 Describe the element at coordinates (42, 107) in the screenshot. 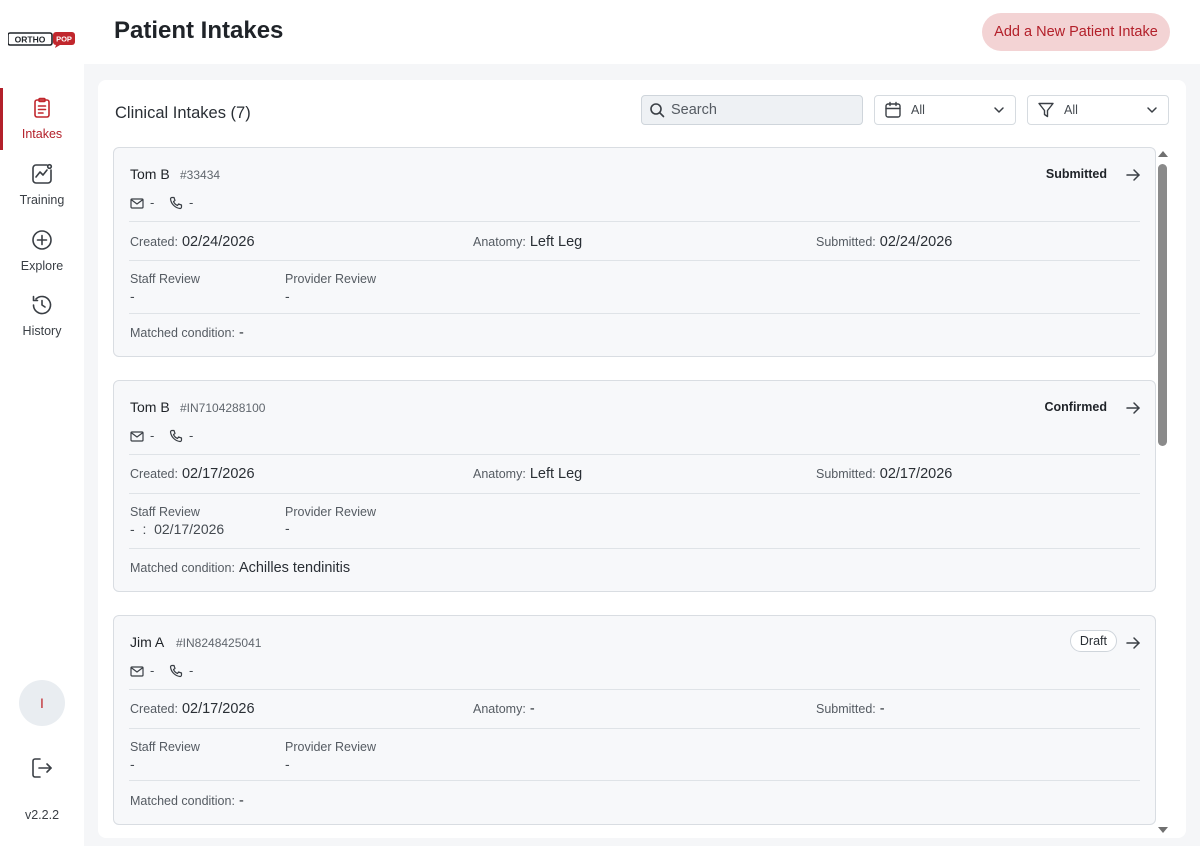

I see `clipboard-icon` at that location.